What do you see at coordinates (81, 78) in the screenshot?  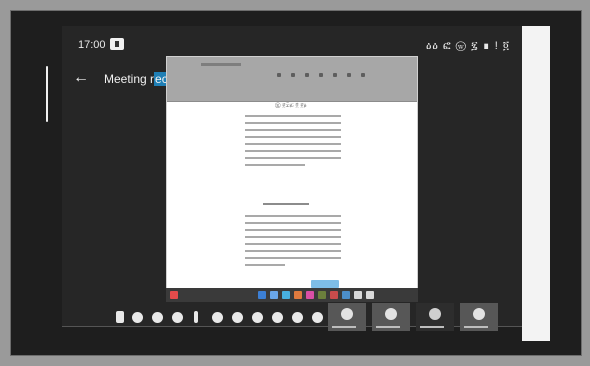 I see `arrow-left-icon: ←` at bounding box center [81, 78].